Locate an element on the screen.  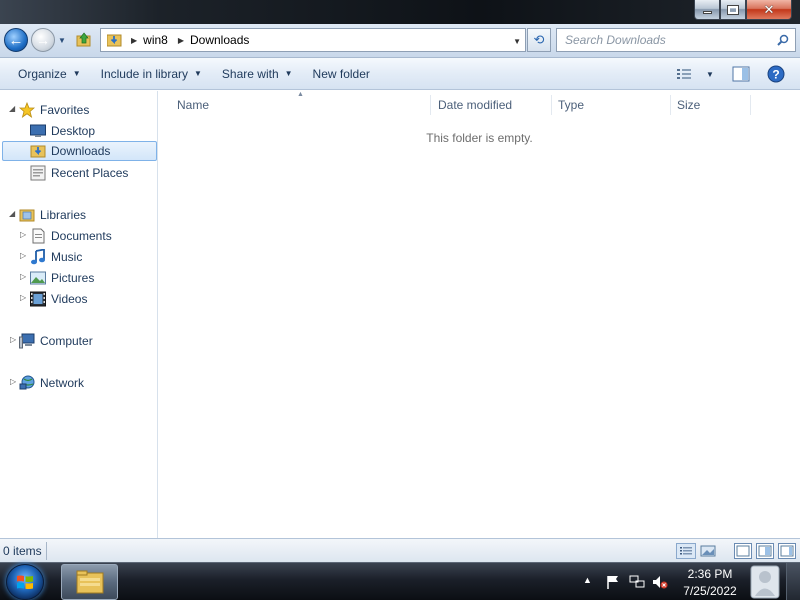
nav-pictures: Pictures is located at coordinates (62, 278).